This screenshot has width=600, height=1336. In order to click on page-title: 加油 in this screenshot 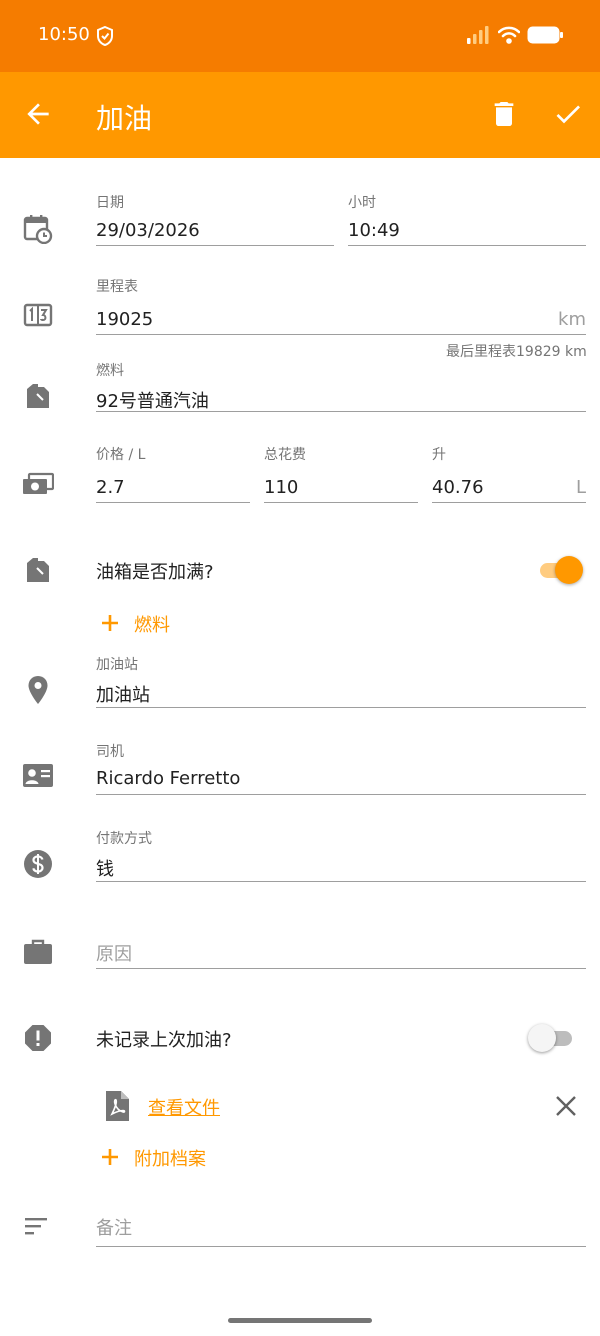, I will do `click(124, 118)`.